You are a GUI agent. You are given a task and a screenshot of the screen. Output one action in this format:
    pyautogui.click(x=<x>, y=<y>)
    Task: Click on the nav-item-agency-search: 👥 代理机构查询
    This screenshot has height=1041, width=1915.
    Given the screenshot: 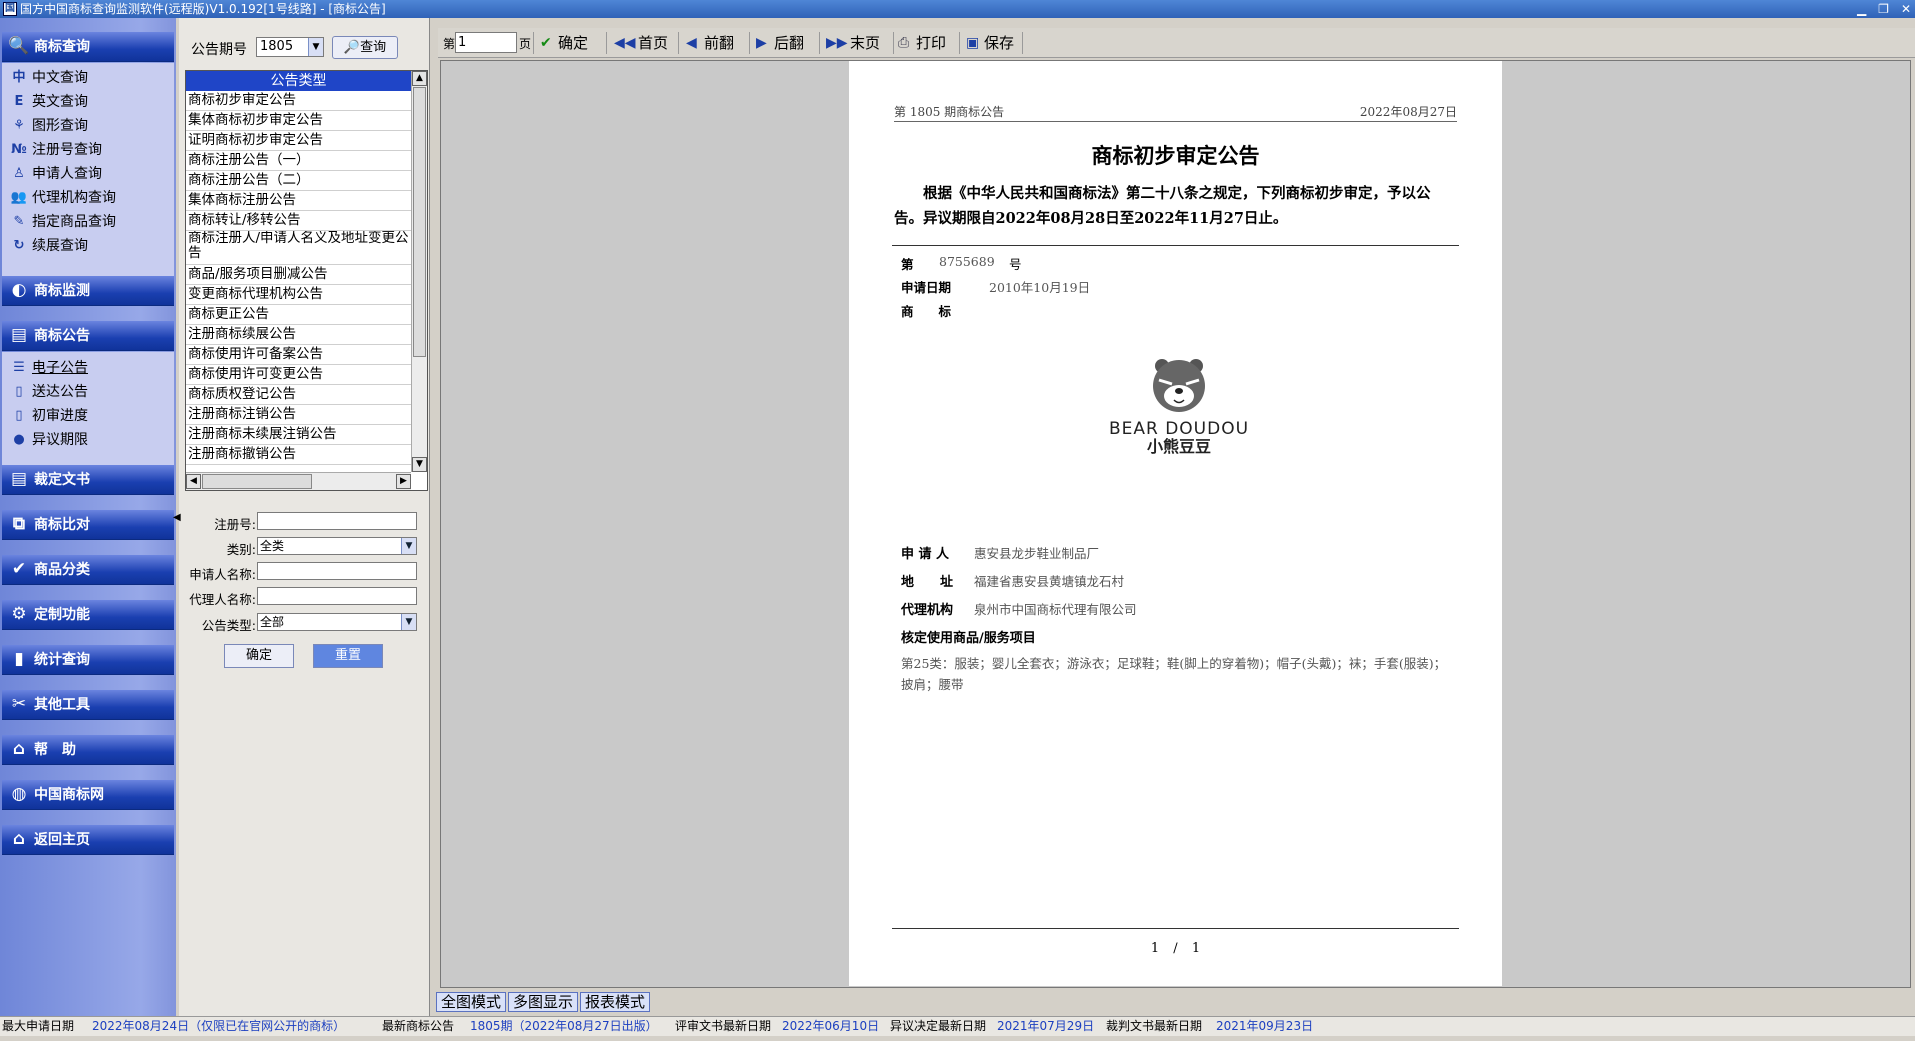 What is the action you would take?
    pyautogui.click(x=88, y=198)
    